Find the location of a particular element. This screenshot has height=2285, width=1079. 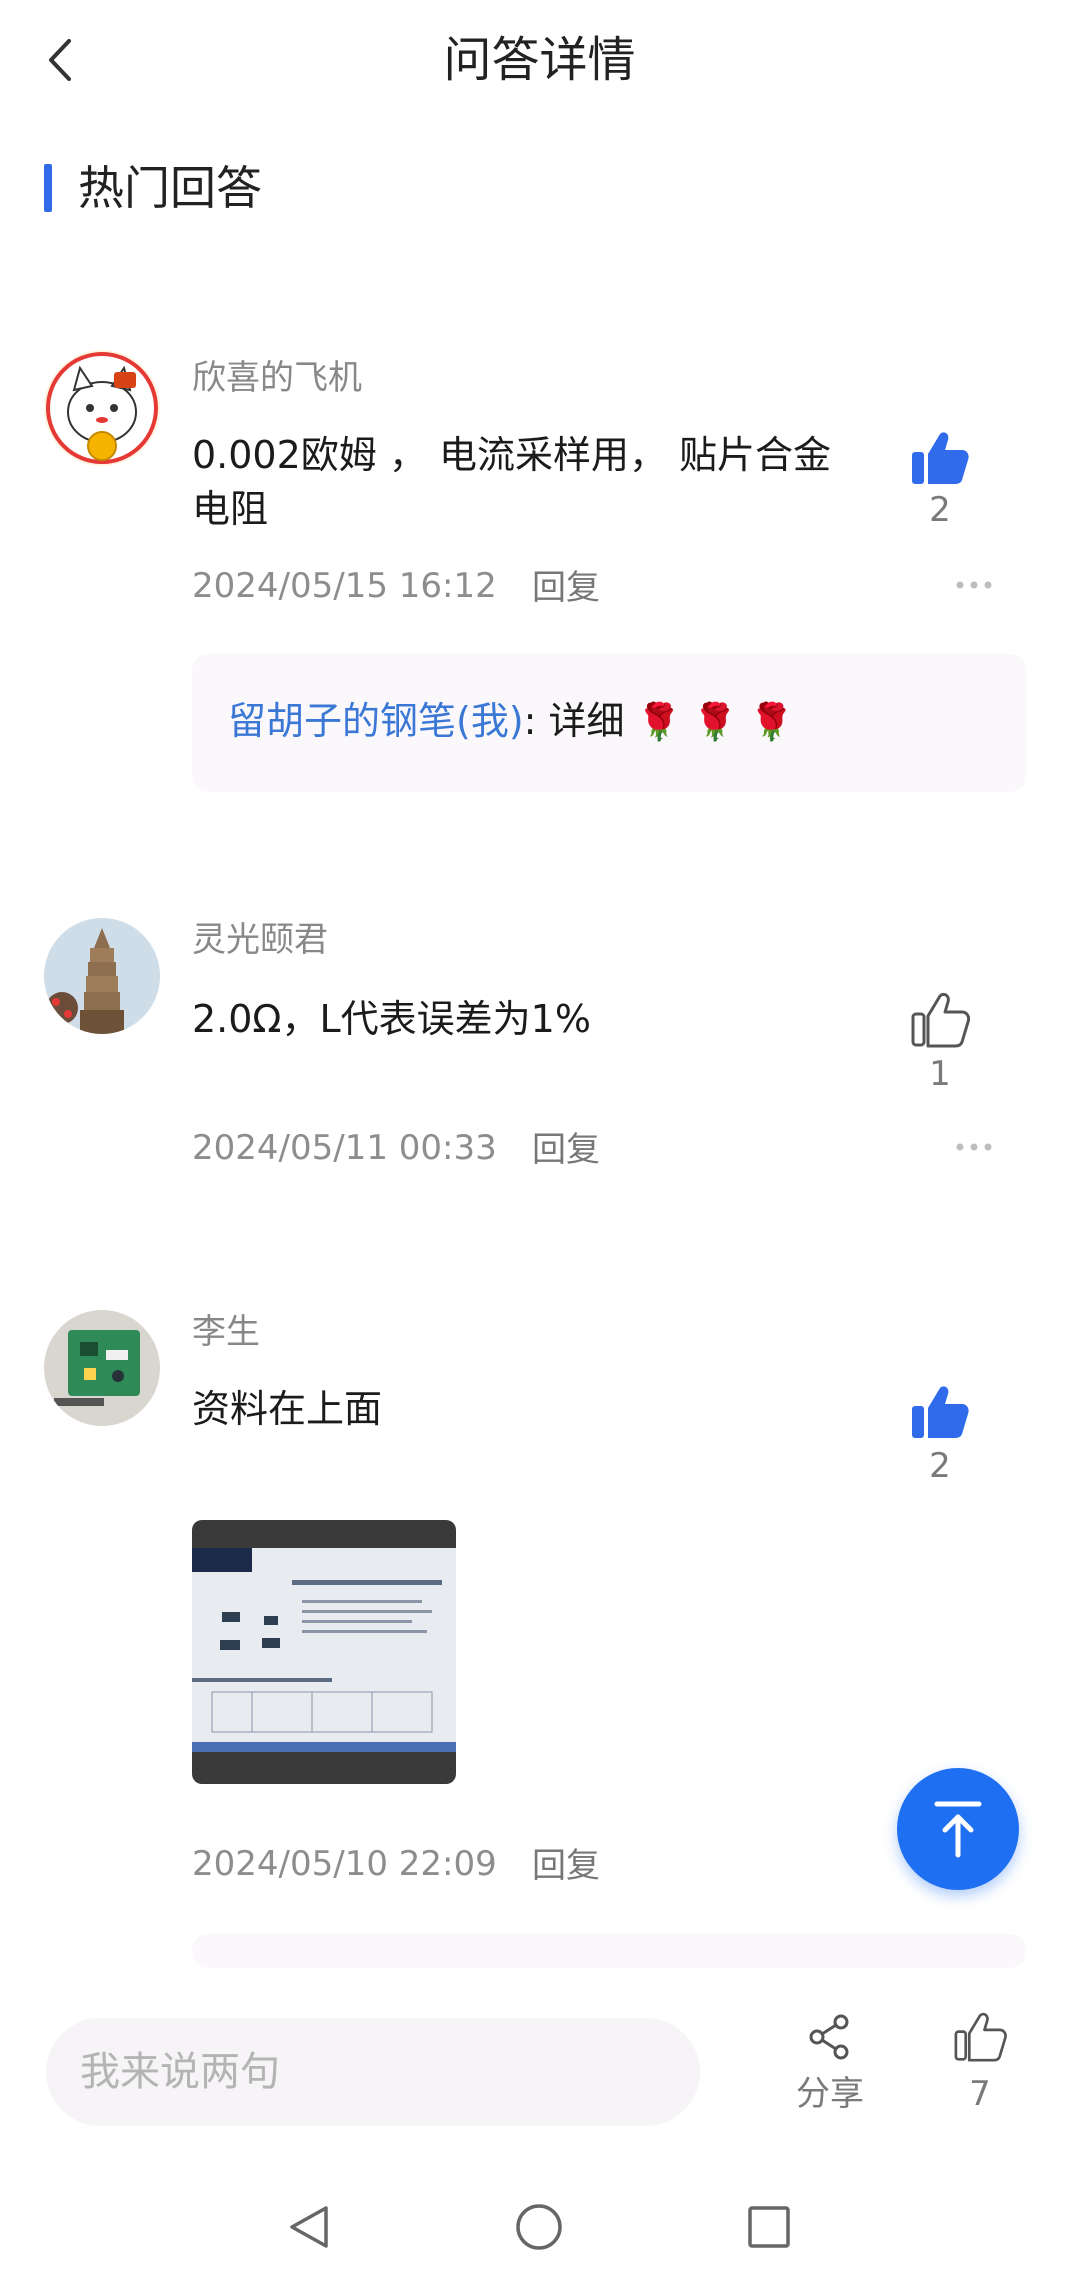

rose-emoji: 🌹 🌹 🌹 is located at coordinates (715, 722).